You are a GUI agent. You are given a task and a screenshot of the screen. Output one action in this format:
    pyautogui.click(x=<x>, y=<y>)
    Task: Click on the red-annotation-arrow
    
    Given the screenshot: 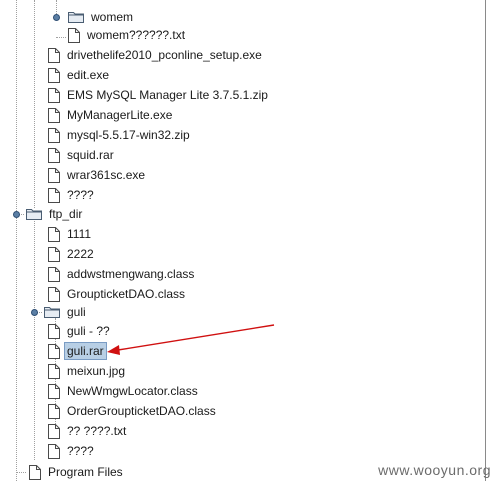 What is the action you would take?
    pyautogui.click(x=191, y=339)
    